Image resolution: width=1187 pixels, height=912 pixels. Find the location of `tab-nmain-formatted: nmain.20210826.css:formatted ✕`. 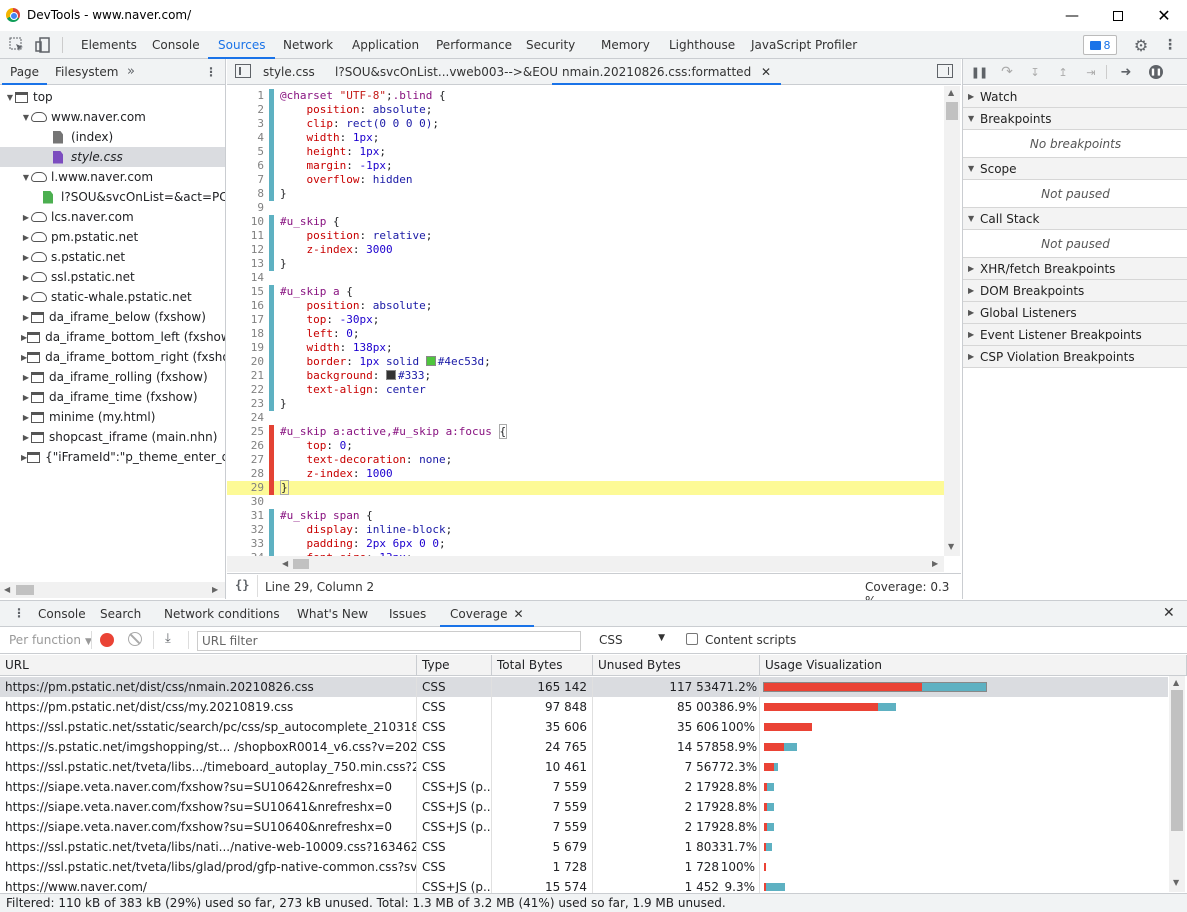

tab-nmain-formatted: nmain.20210826.css:formatted ✕ is located at coordinates (667, 72).